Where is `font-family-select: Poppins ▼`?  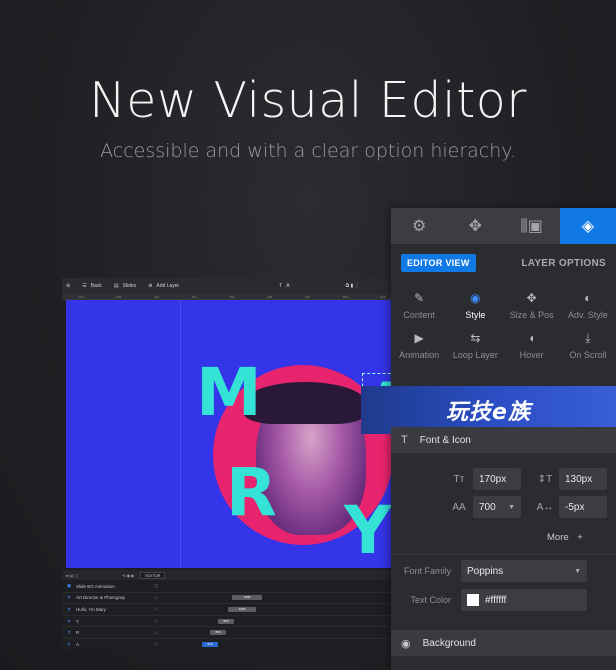
font-family-select: Poppins ▼ is located at coordinates (524, 571).